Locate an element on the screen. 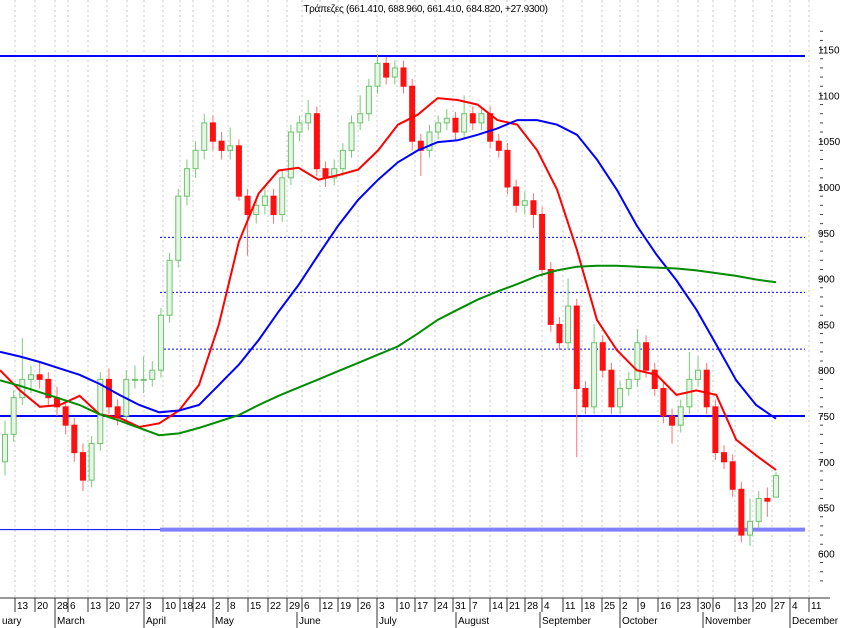 This screenshot has width=851, height=628. x-tick-label: 27 is located at coordinates (135, 606).